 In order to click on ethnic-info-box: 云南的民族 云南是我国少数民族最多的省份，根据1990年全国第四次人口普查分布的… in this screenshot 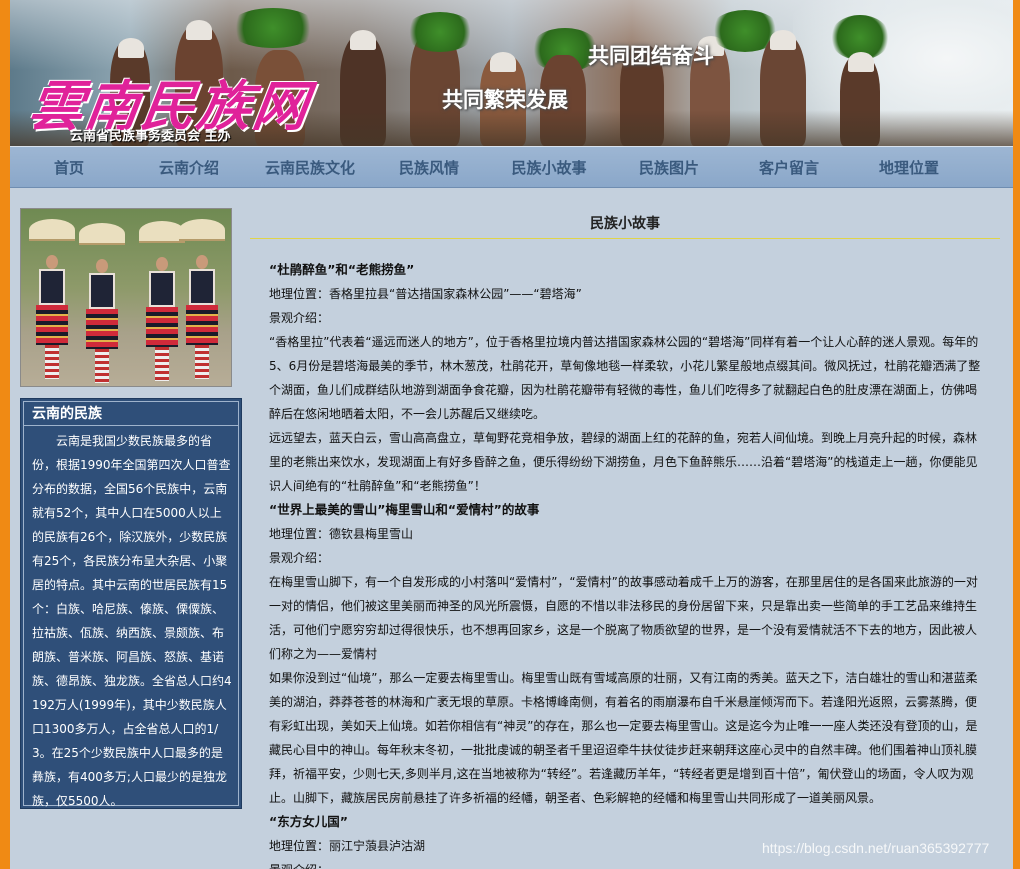, I will do `click(131, 603)`.